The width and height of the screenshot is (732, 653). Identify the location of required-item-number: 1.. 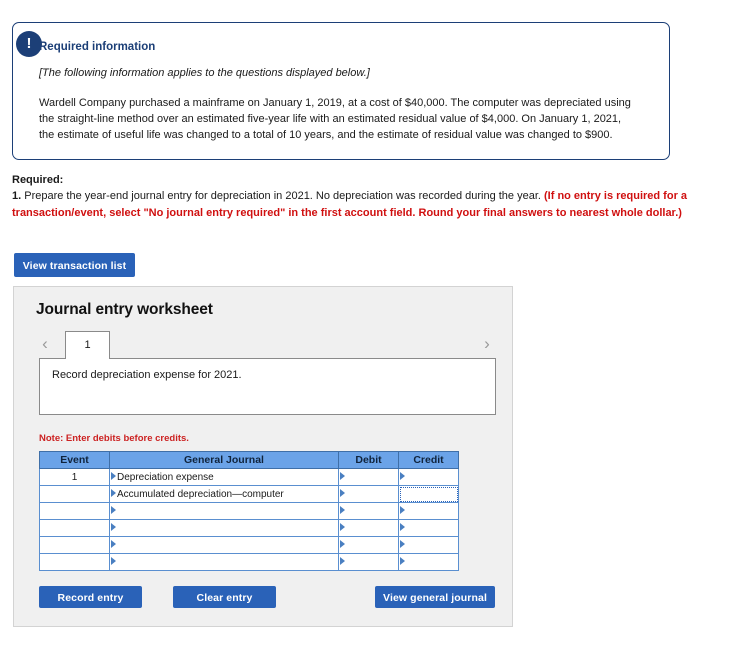
(17, 196).